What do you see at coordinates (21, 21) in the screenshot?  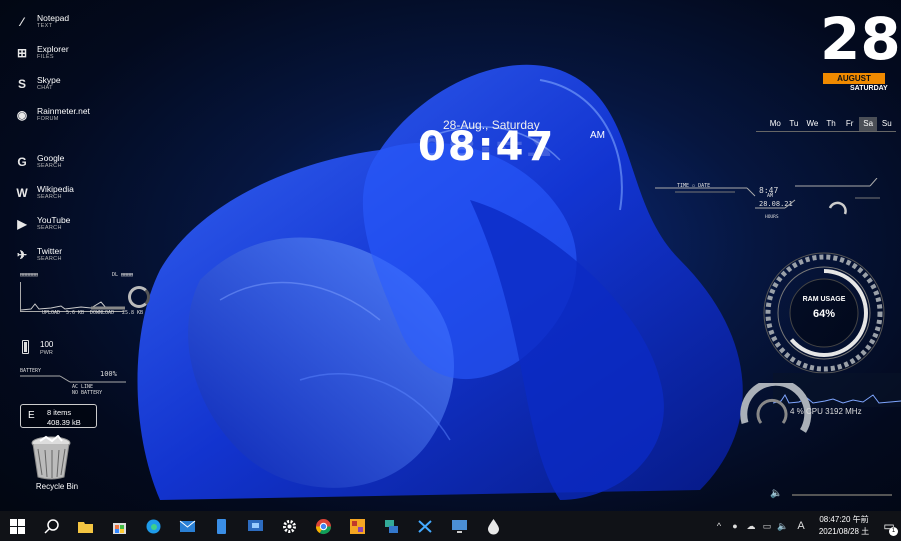 I see `notepad-icon: ⁄` at bounding box center [21, 21].